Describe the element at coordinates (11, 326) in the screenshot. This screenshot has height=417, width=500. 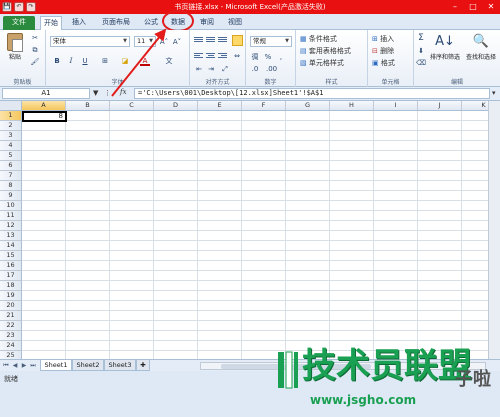
I see `row-header: 22` at that location.